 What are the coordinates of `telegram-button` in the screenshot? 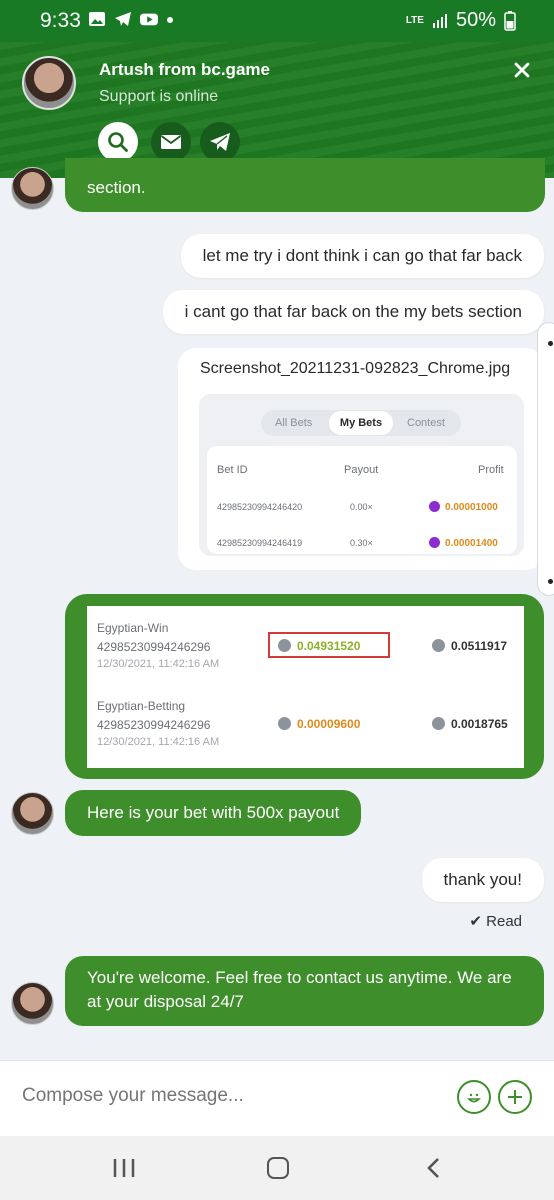 It's located at (220, 142).